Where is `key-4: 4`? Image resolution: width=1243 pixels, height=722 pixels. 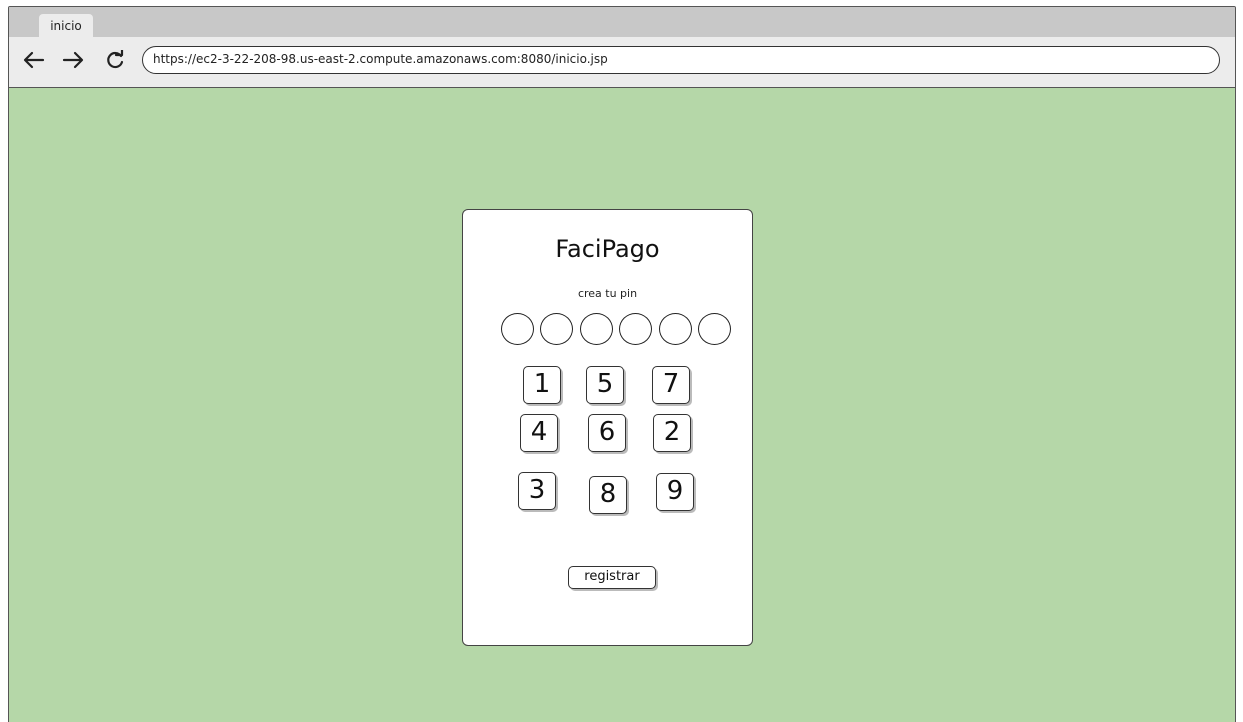
key-4: 4 is located at coordinates (539, 433).